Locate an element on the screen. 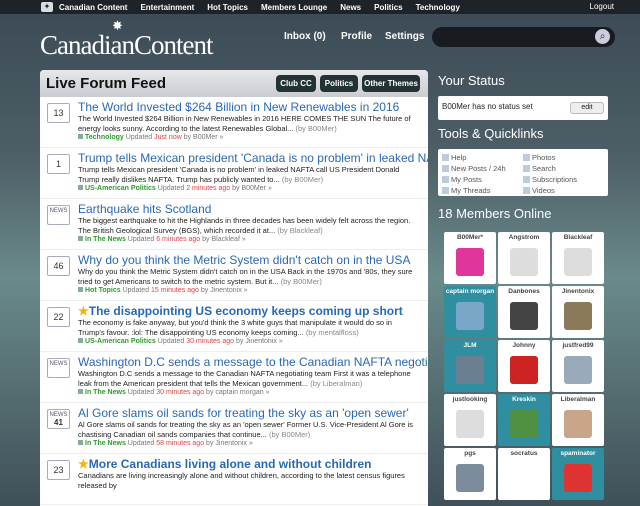 Image resolution: width=640 pixels, height=506 pixels. search-icon: ⌕ is located at coordinates (602, 36).